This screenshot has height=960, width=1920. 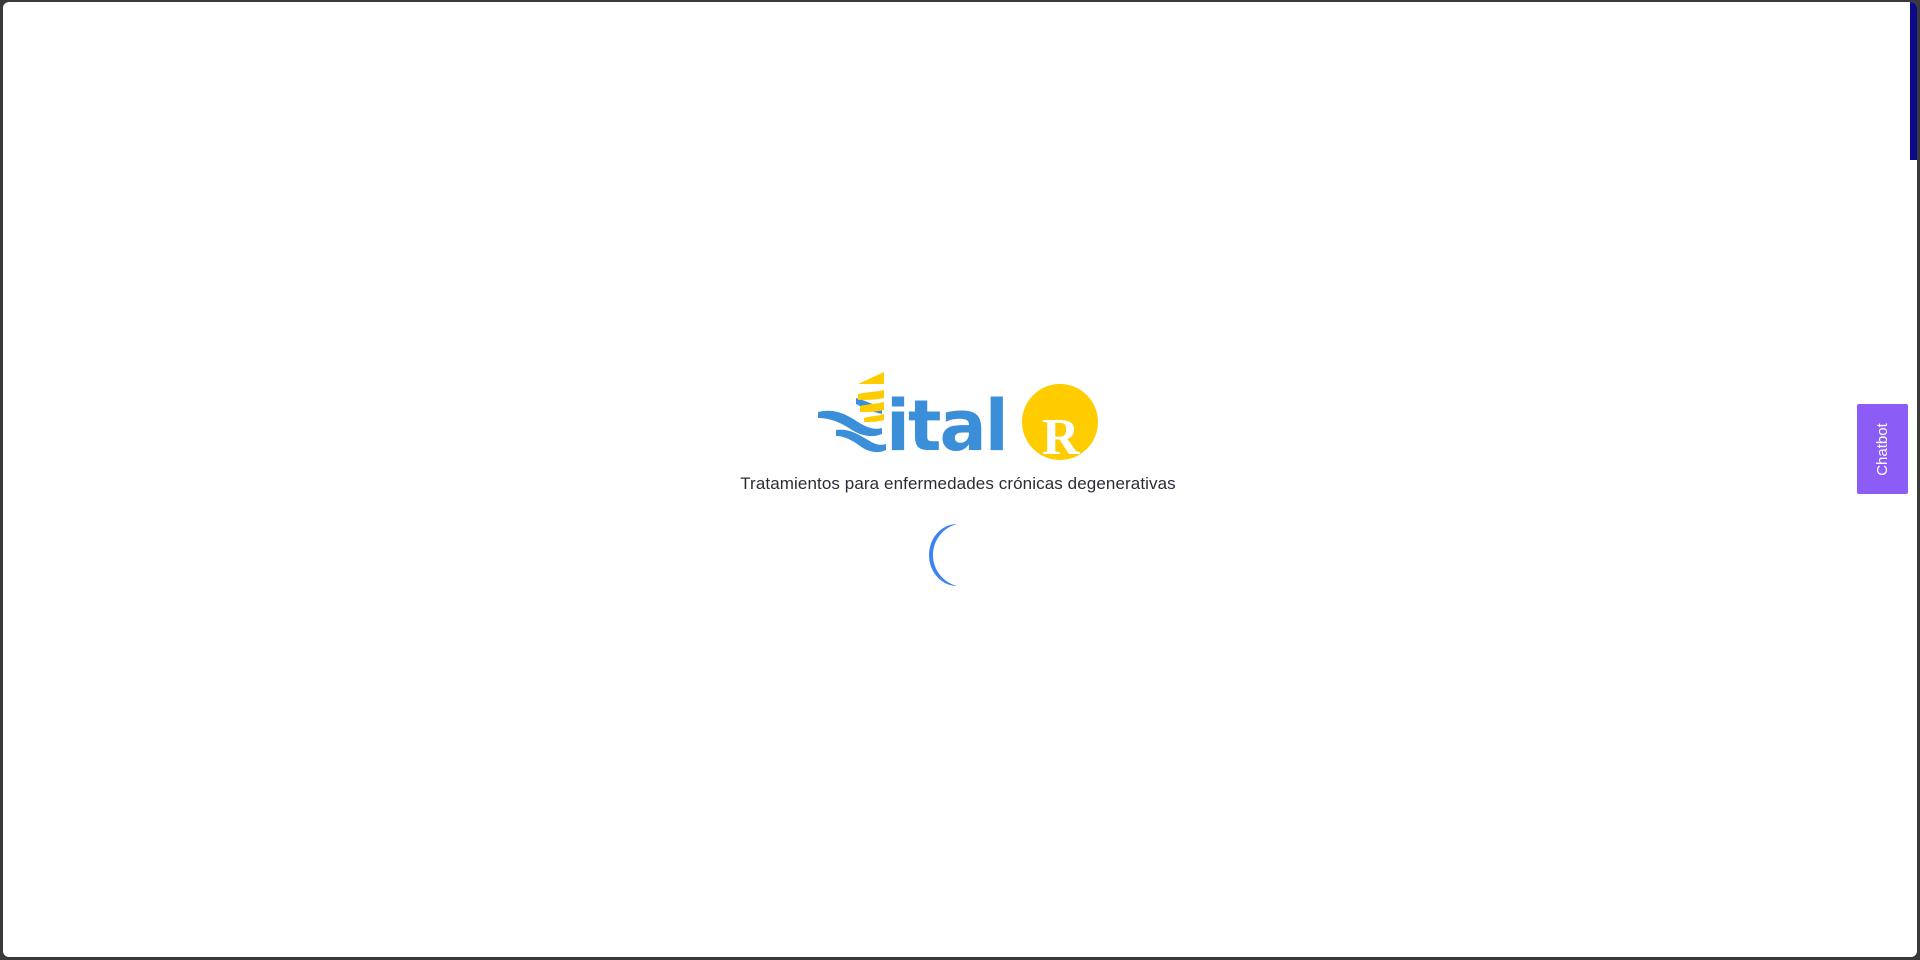 I want to click on logo-badge: R, so click(x=1060, y=425).